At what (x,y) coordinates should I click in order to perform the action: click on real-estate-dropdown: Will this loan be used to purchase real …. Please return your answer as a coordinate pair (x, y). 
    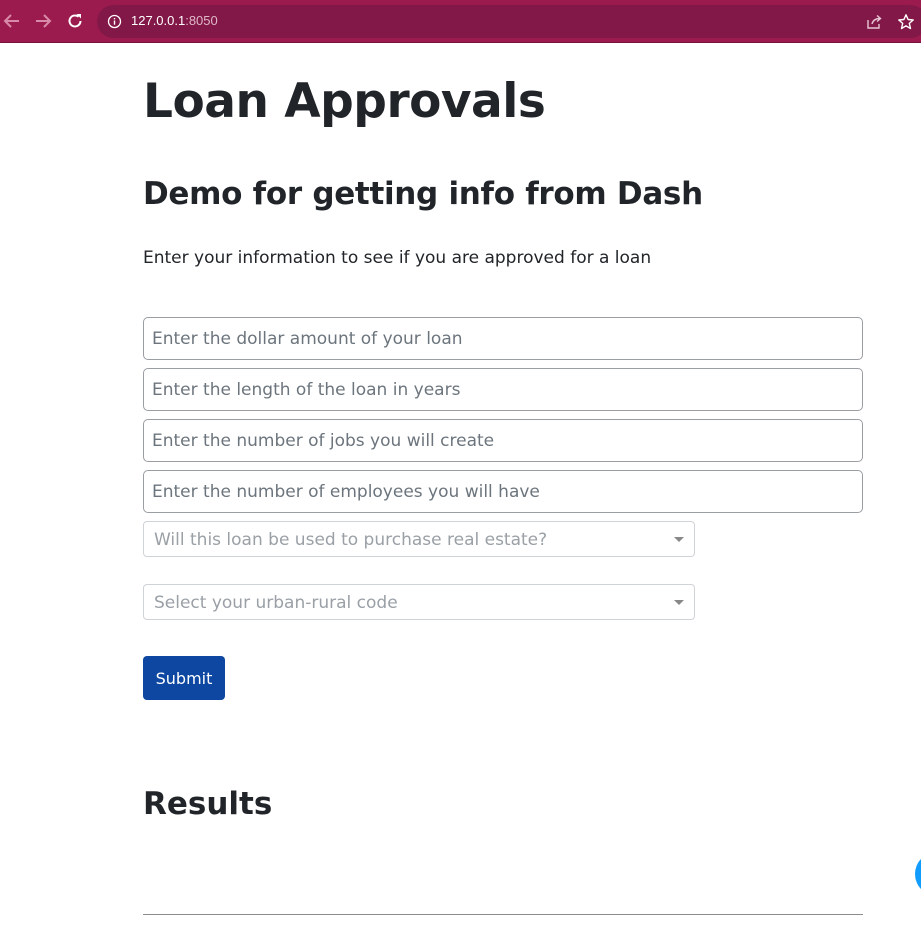
    Looking at the image, I should click on (419, 539).